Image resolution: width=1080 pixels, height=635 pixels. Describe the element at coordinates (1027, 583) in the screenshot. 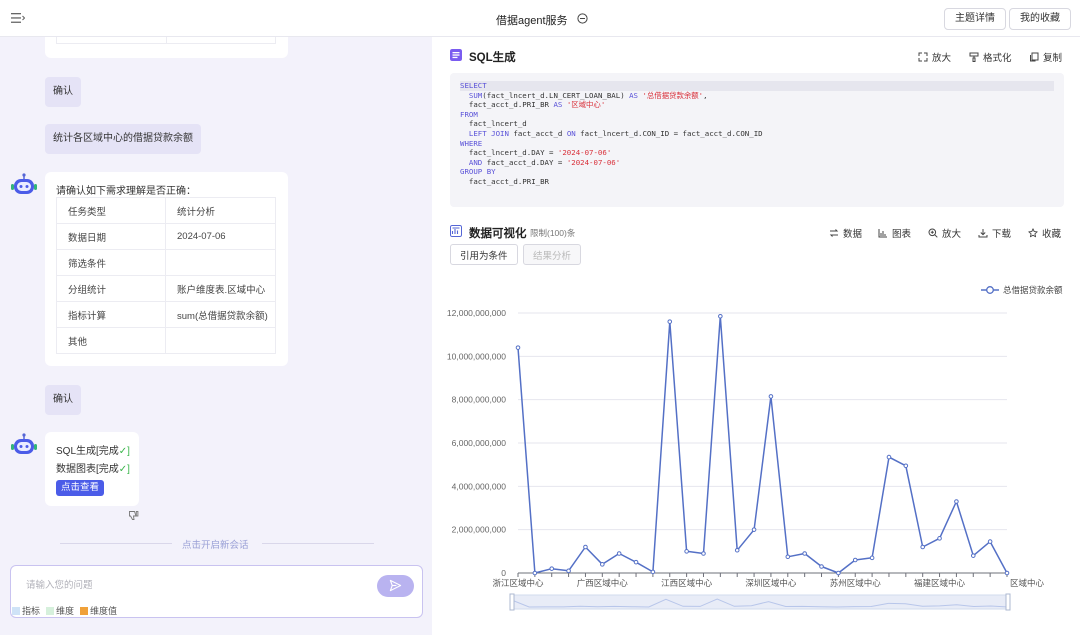

I see `x-tick-label: 区域中心` at that location.